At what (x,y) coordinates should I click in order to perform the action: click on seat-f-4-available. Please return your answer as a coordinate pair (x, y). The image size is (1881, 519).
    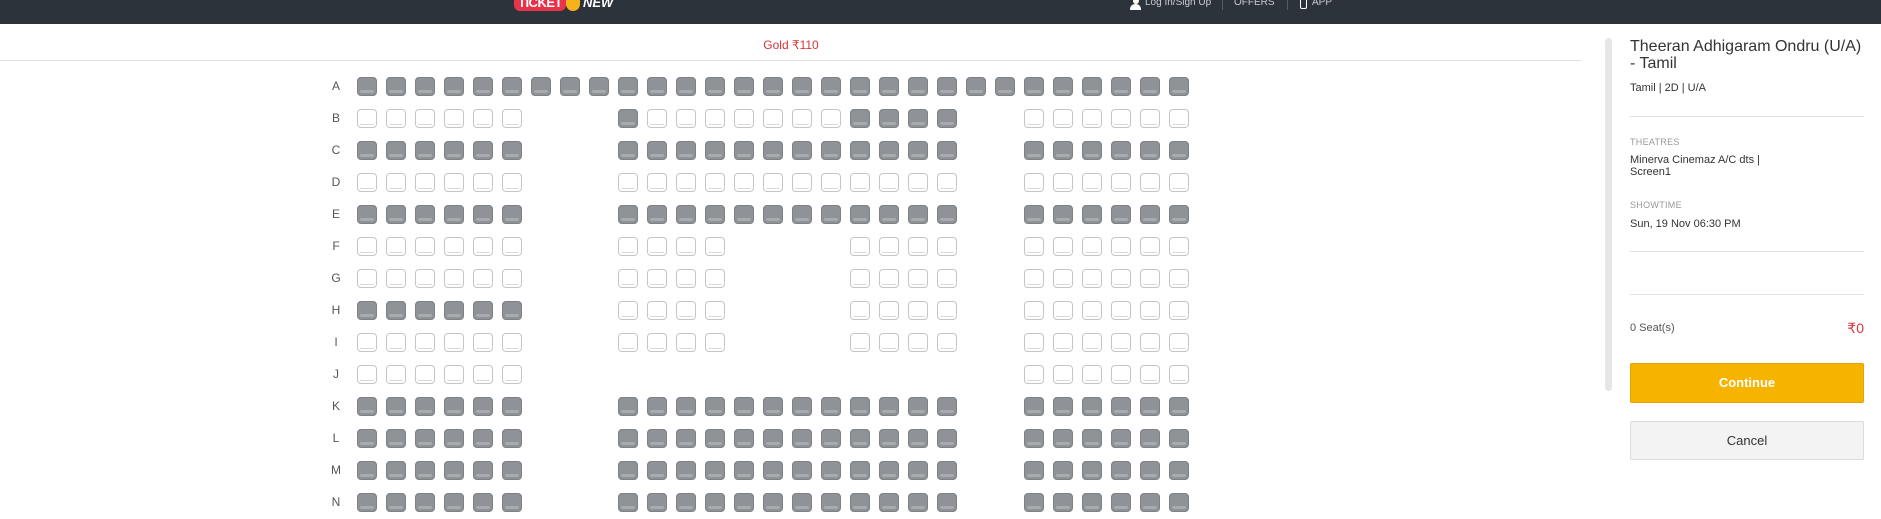
    Looking at the image, I should click on (454, 246).